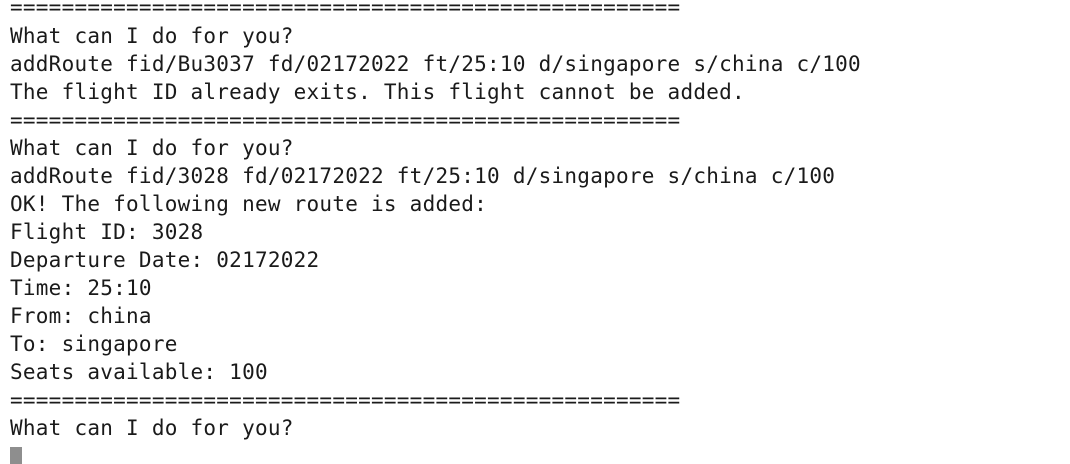  I want to click on output-line: From: china, so click(81, 316).